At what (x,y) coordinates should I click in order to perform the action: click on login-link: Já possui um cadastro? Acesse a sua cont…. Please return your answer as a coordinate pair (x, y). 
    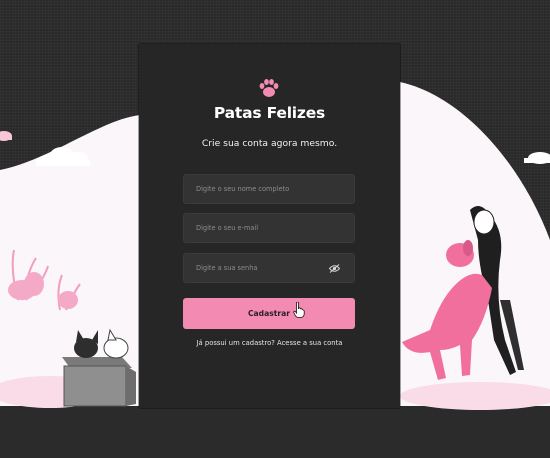
    Looking at the image, I should click on (269, 343).